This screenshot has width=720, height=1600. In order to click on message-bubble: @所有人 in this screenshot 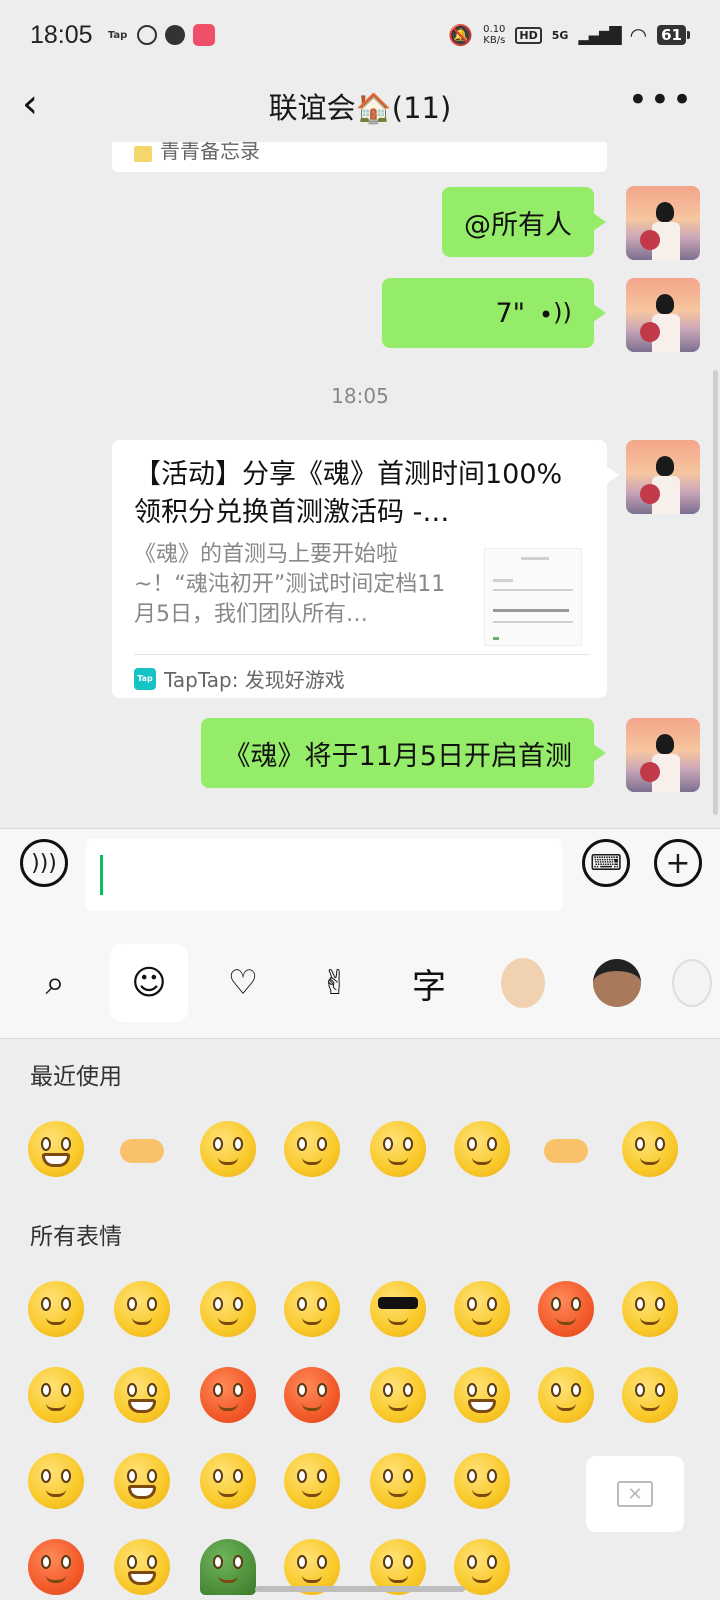, I will do `click(524, 222)`.